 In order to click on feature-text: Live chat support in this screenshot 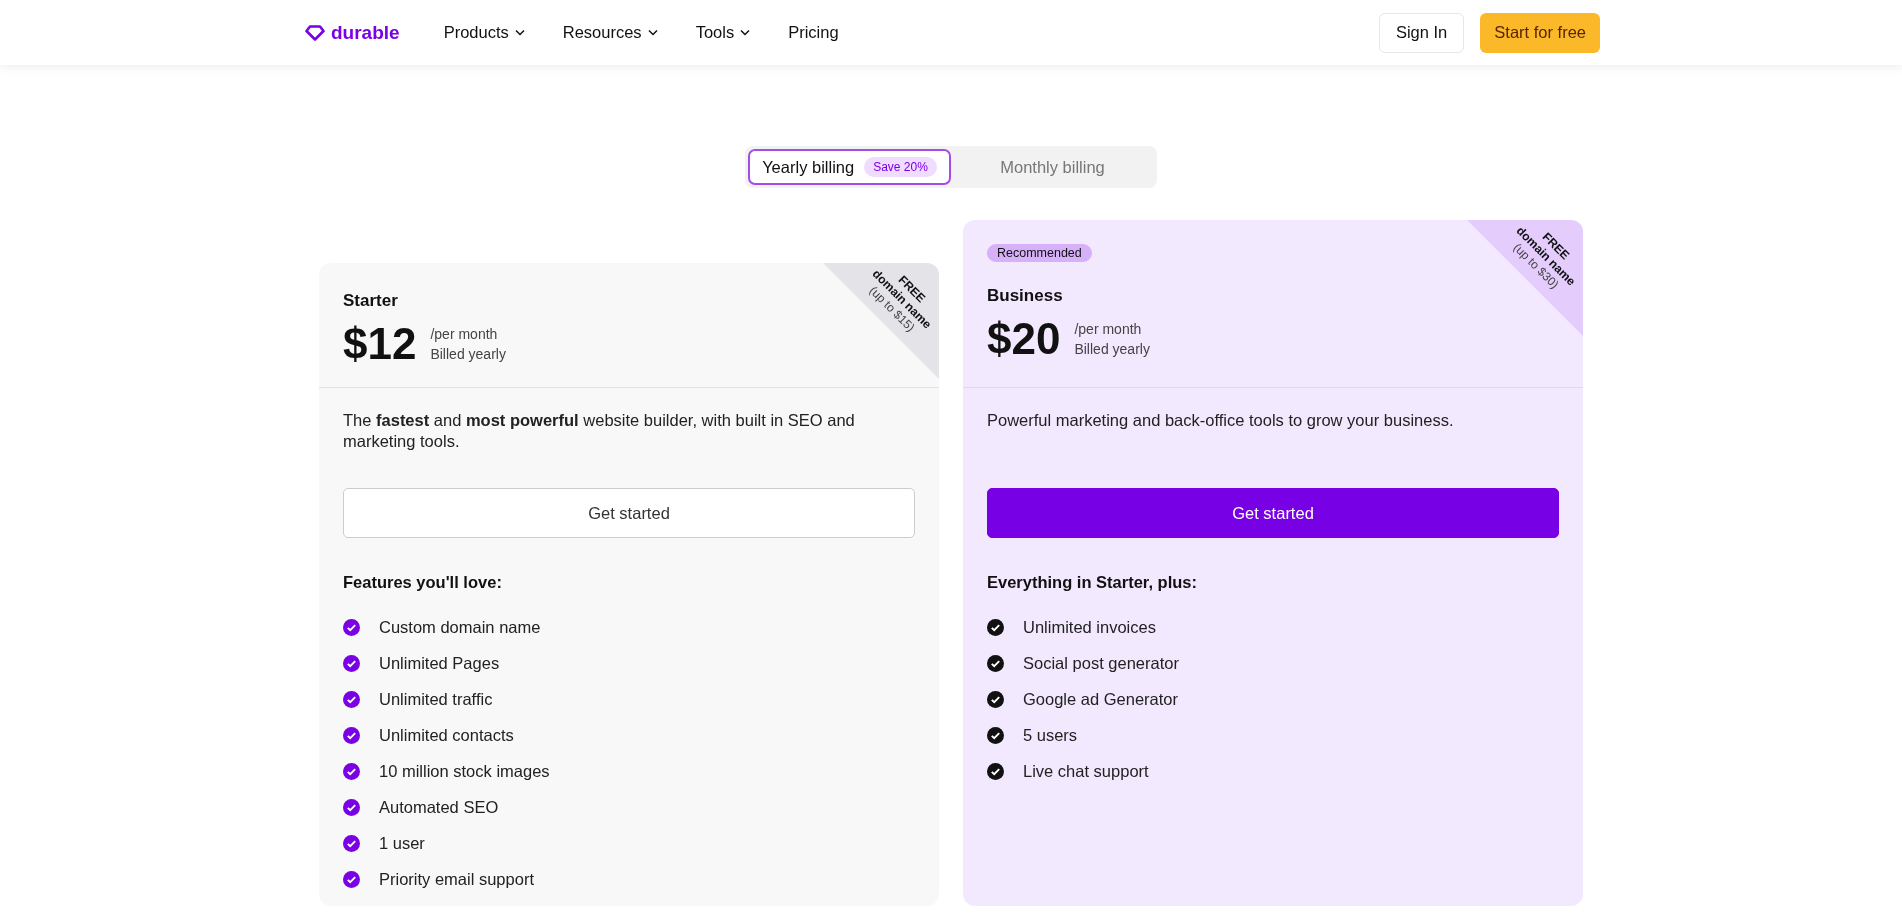, I will do `click(1086, 771)`.